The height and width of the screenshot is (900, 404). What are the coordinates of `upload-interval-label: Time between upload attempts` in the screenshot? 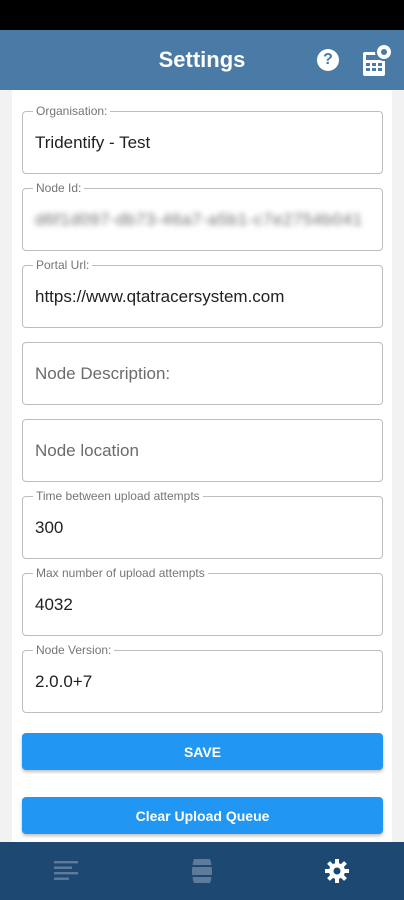 It's located at (118, 496).